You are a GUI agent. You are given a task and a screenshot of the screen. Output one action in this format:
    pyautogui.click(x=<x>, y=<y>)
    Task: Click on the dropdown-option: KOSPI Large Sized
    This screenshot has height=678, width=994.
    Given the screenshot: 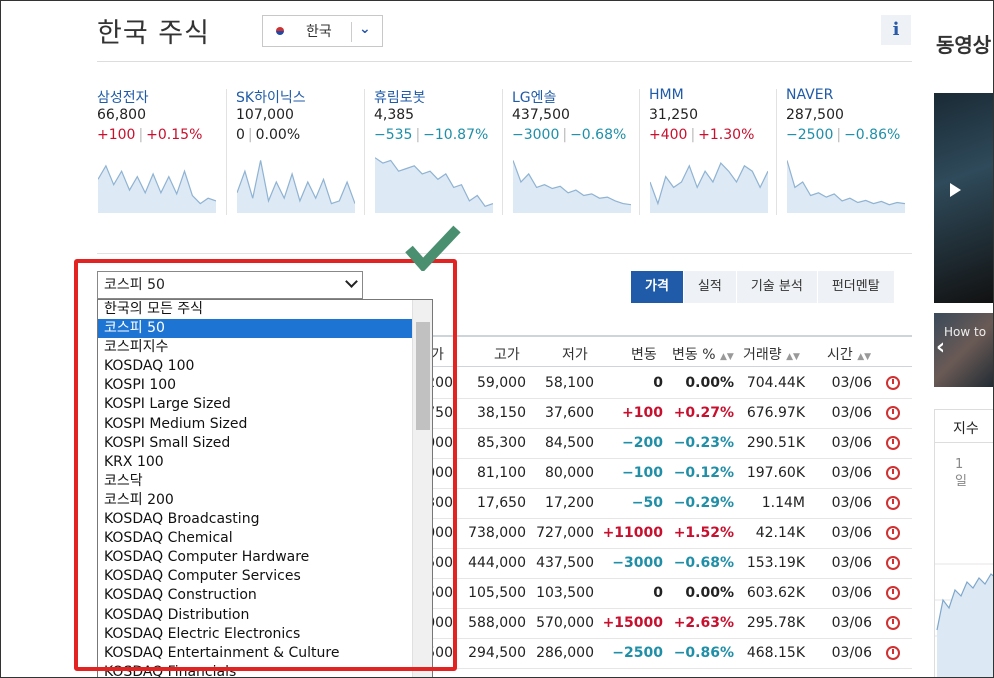 What is the action you would take?
    pyautogui.click(x=255, y=404)
    